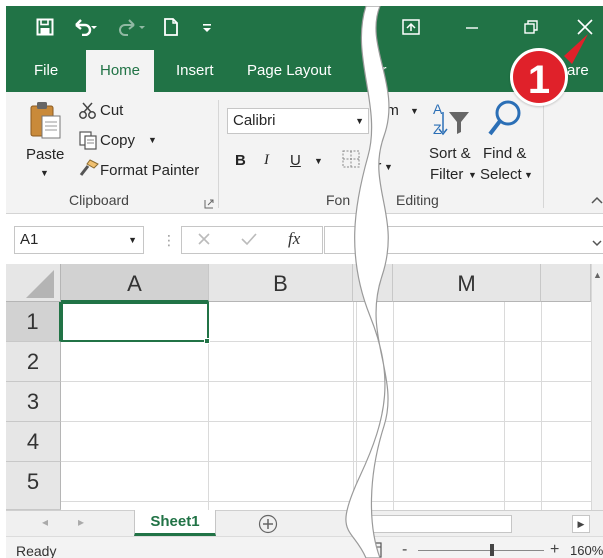 Image resolution: width=603 pixels, height=558 pixels. Describe the element at coordinates (501, 174) in the screenshot. I see `find-select-label-2: Select` at that location.